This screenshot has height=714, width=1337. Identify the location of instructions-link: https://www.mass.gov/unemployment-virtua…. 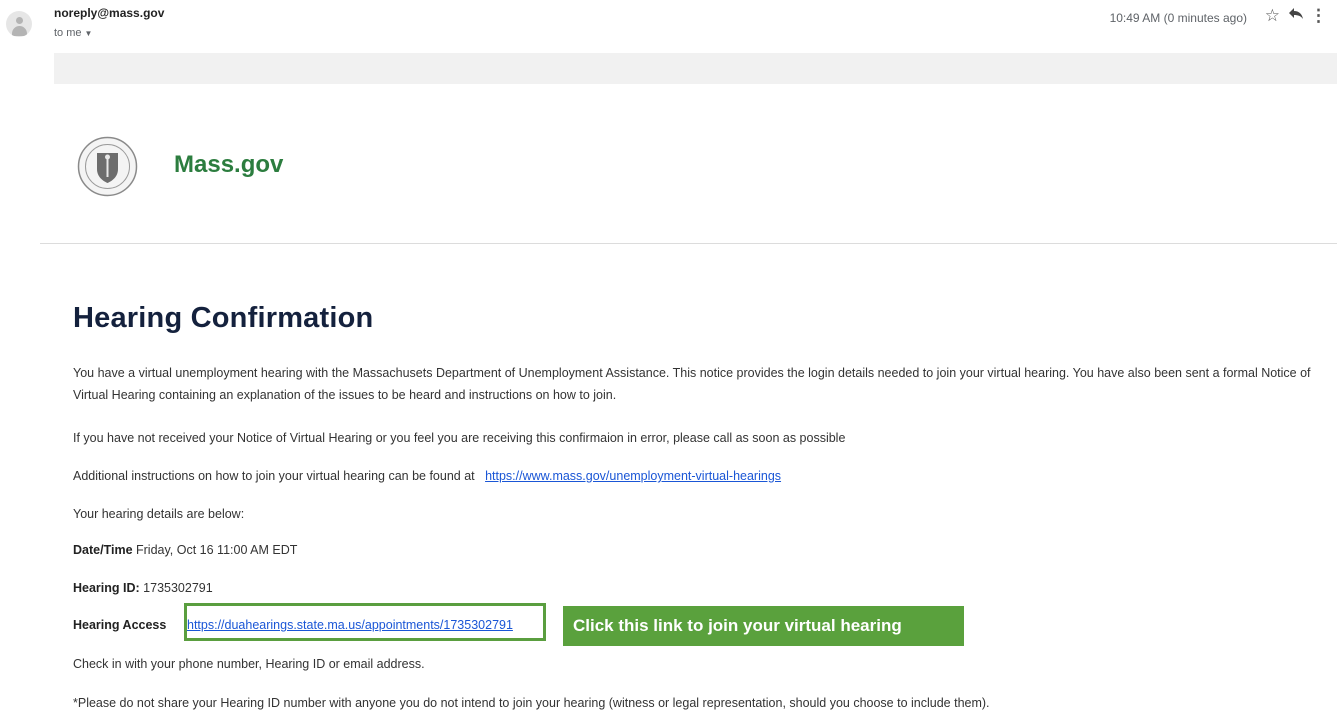
(633, 476).